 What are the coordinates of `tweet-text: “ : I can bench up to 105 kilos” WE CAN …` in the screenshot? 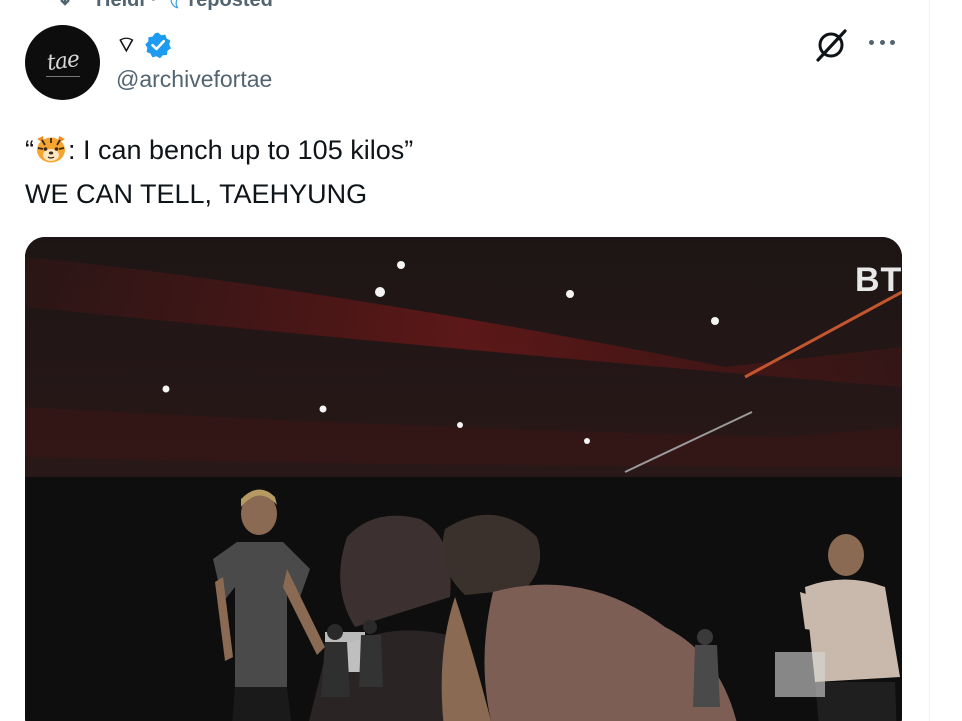 It's located at (219, 172).